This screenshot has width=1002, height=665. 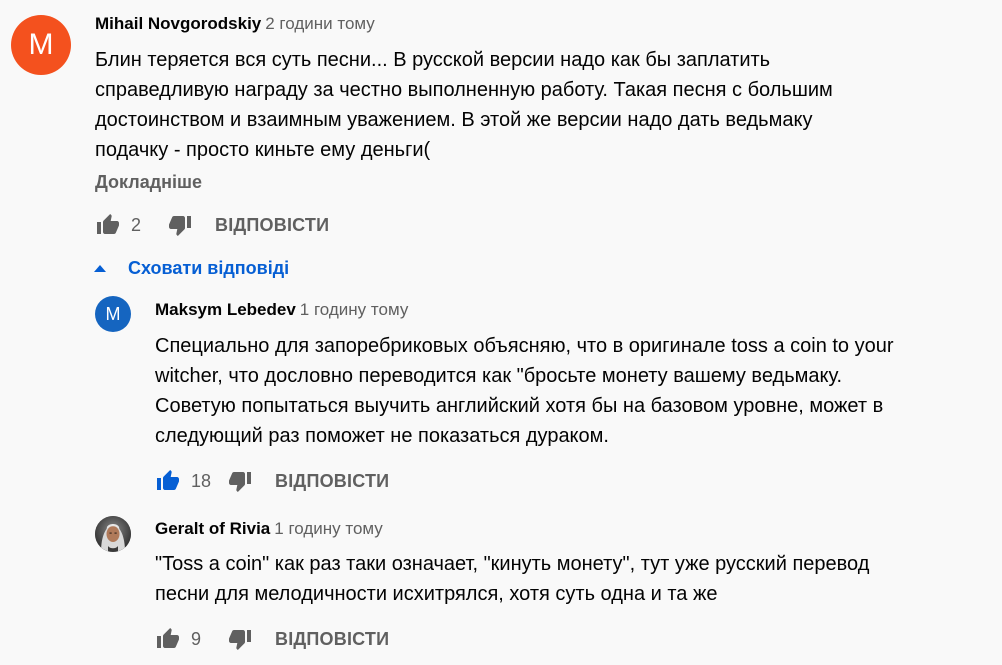 I want to click on comment-time: 2 години тому, so click(x=320, y=23).